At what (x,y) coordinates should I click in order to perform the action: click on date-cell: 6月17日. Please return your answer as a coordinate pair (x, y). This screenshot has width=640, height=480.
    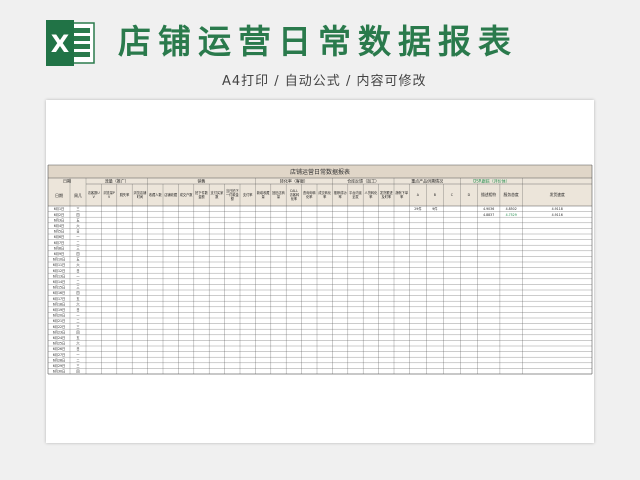
    Looking at the image, I should click on (59, 299).